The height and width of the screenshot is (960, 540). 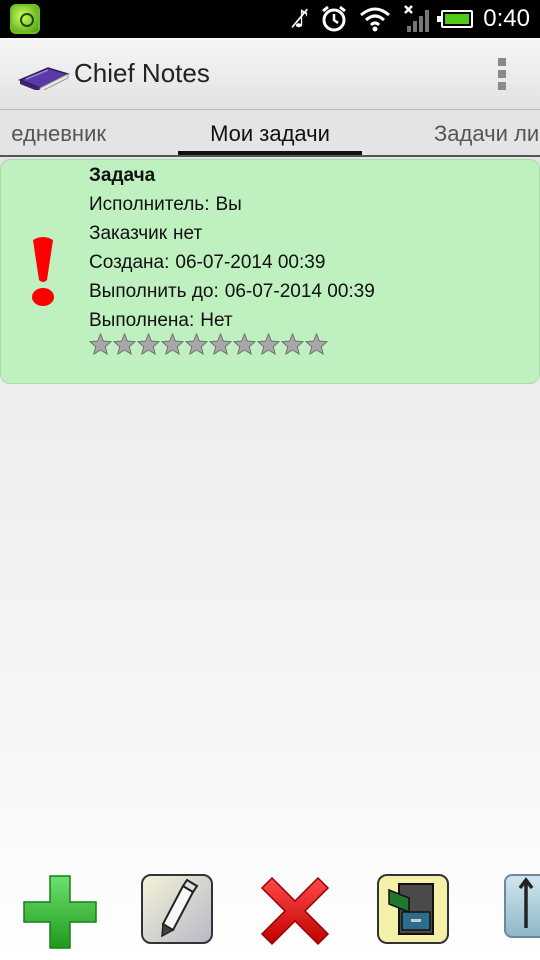 I want to click on edit-button, so click(x=177, y=909).